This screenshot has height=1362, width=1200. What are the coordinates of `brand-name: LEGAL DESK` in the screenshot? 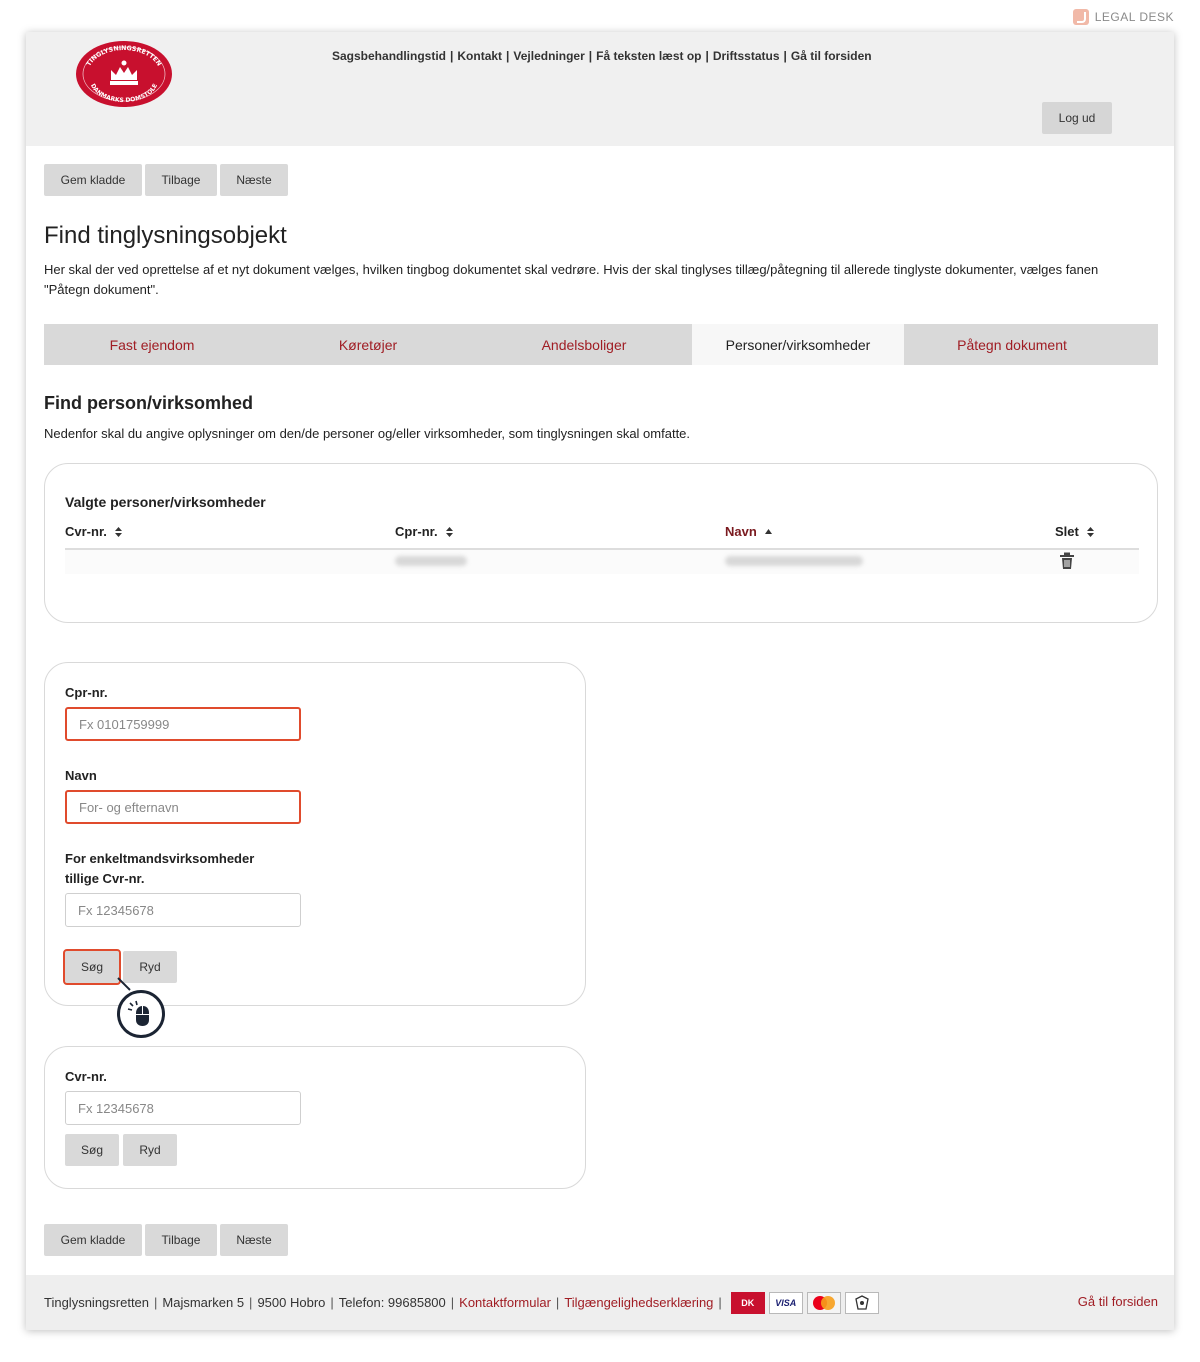 It's located at (1134, 17).